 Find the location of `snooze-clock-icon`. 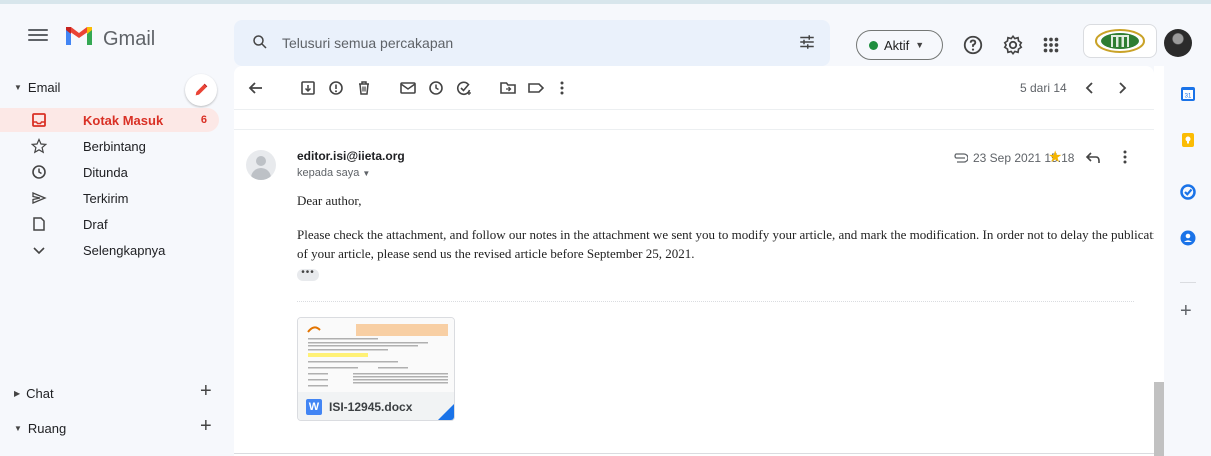

snooze-clock-icon is located at coordinates (436, 88).